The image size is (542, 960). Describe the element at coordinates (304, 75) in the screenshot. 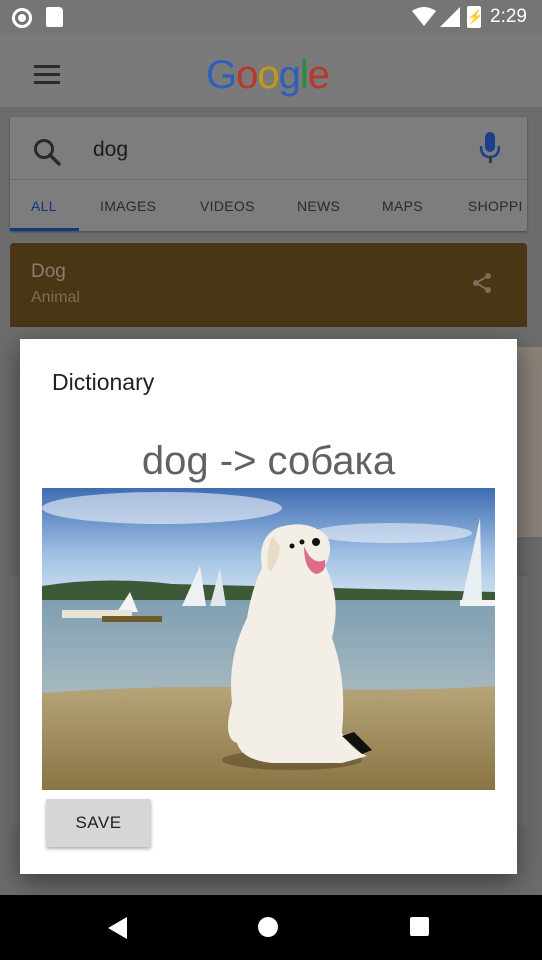

I see `logo-letter: l` at that location.